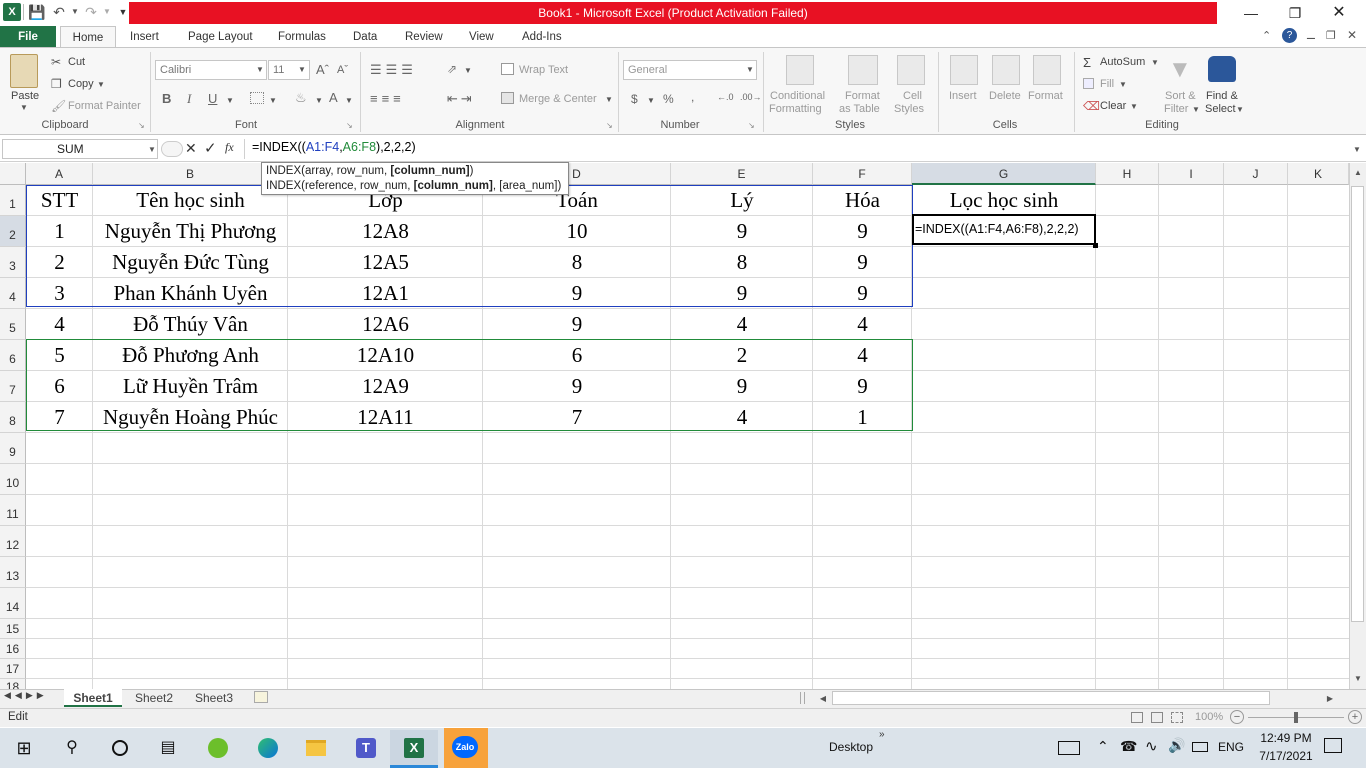  Describe the element at coordinates (1004, 174) in the screenshot. I see `column-header: G` at that location.